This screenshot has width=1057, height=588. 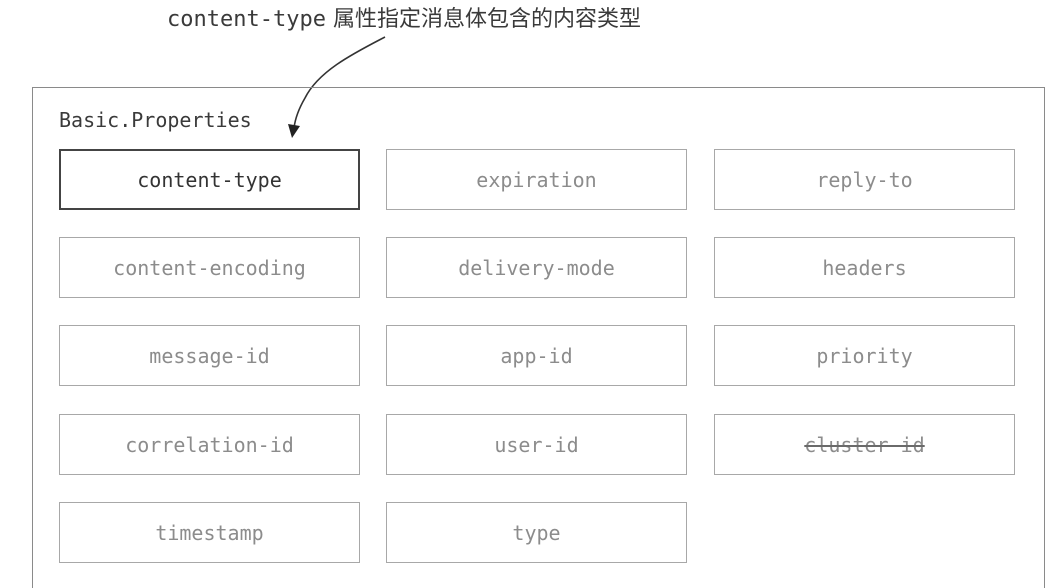 I want to click on property-message-id: message-id, so click(x=209, y=355).